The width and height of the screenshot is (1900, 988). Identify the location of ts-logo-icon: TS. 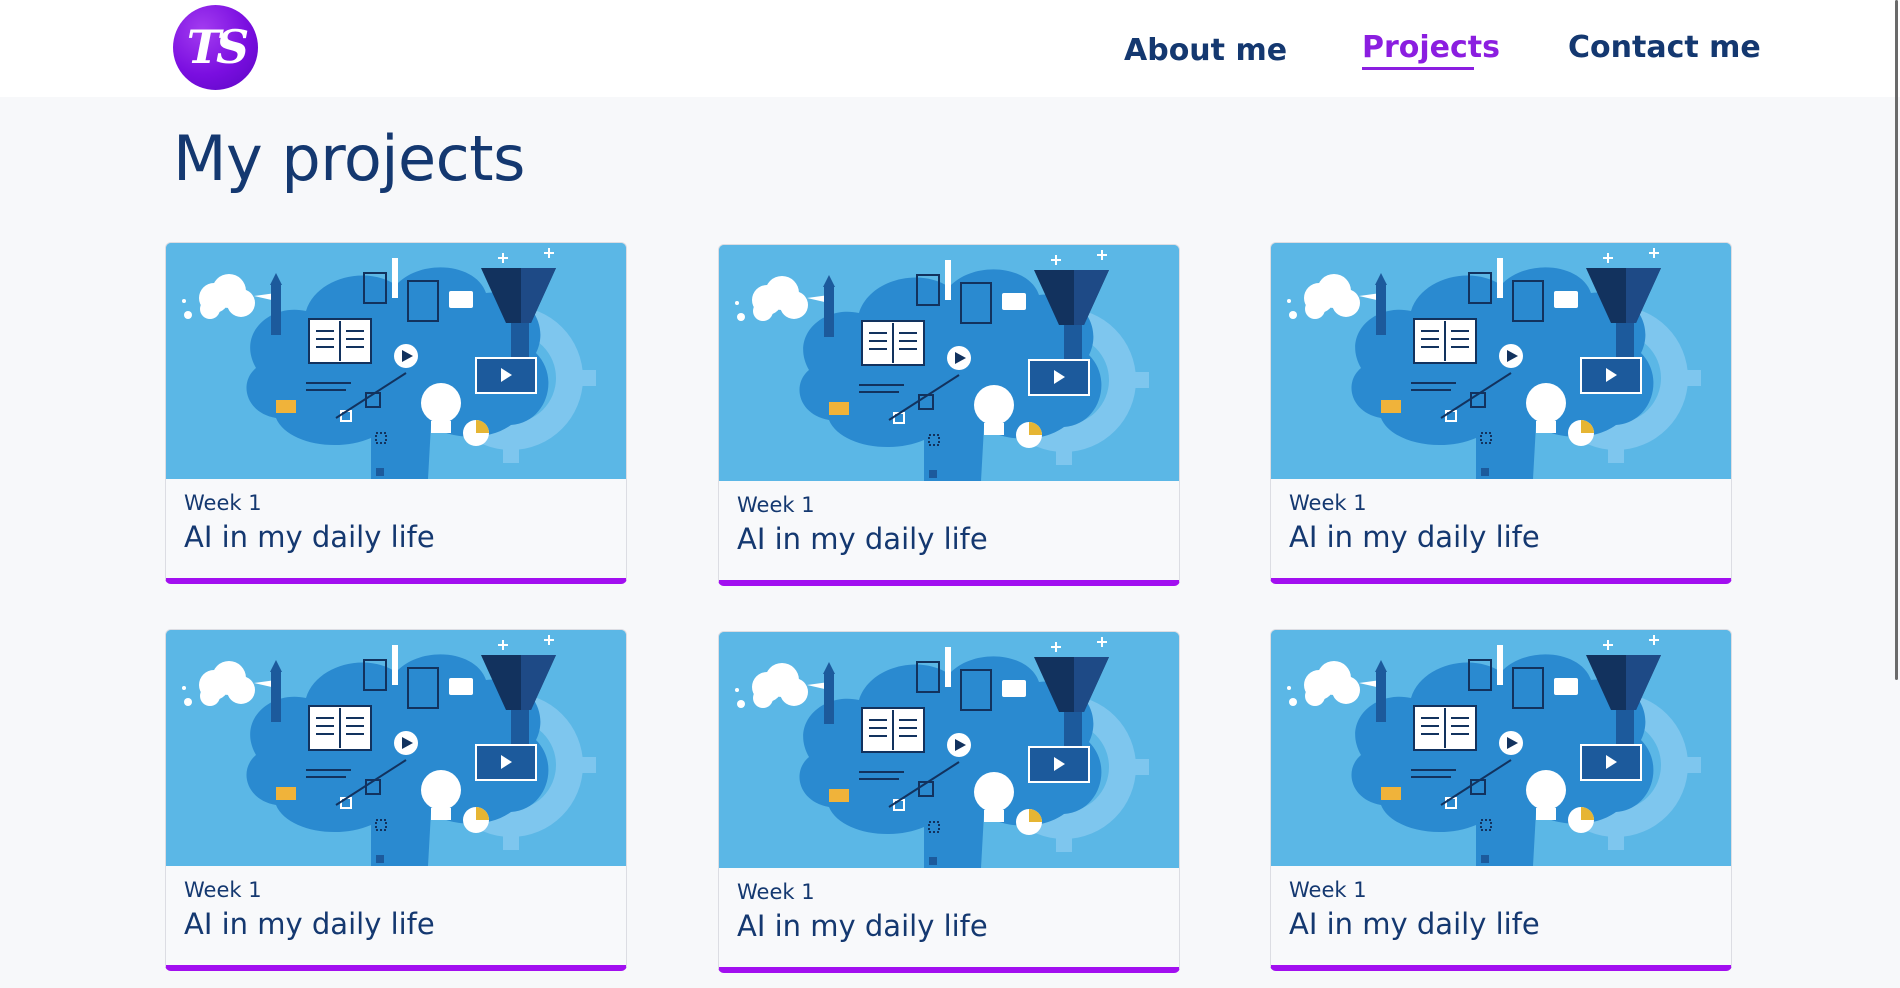
(215, 47).